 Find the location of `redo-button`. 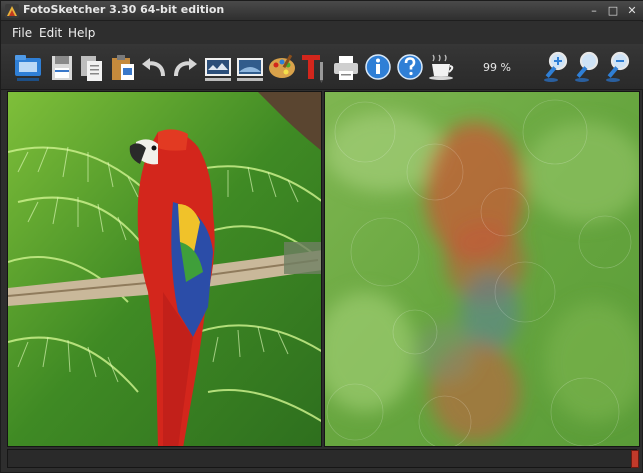

redo-button is located at coordinates (185, 67).